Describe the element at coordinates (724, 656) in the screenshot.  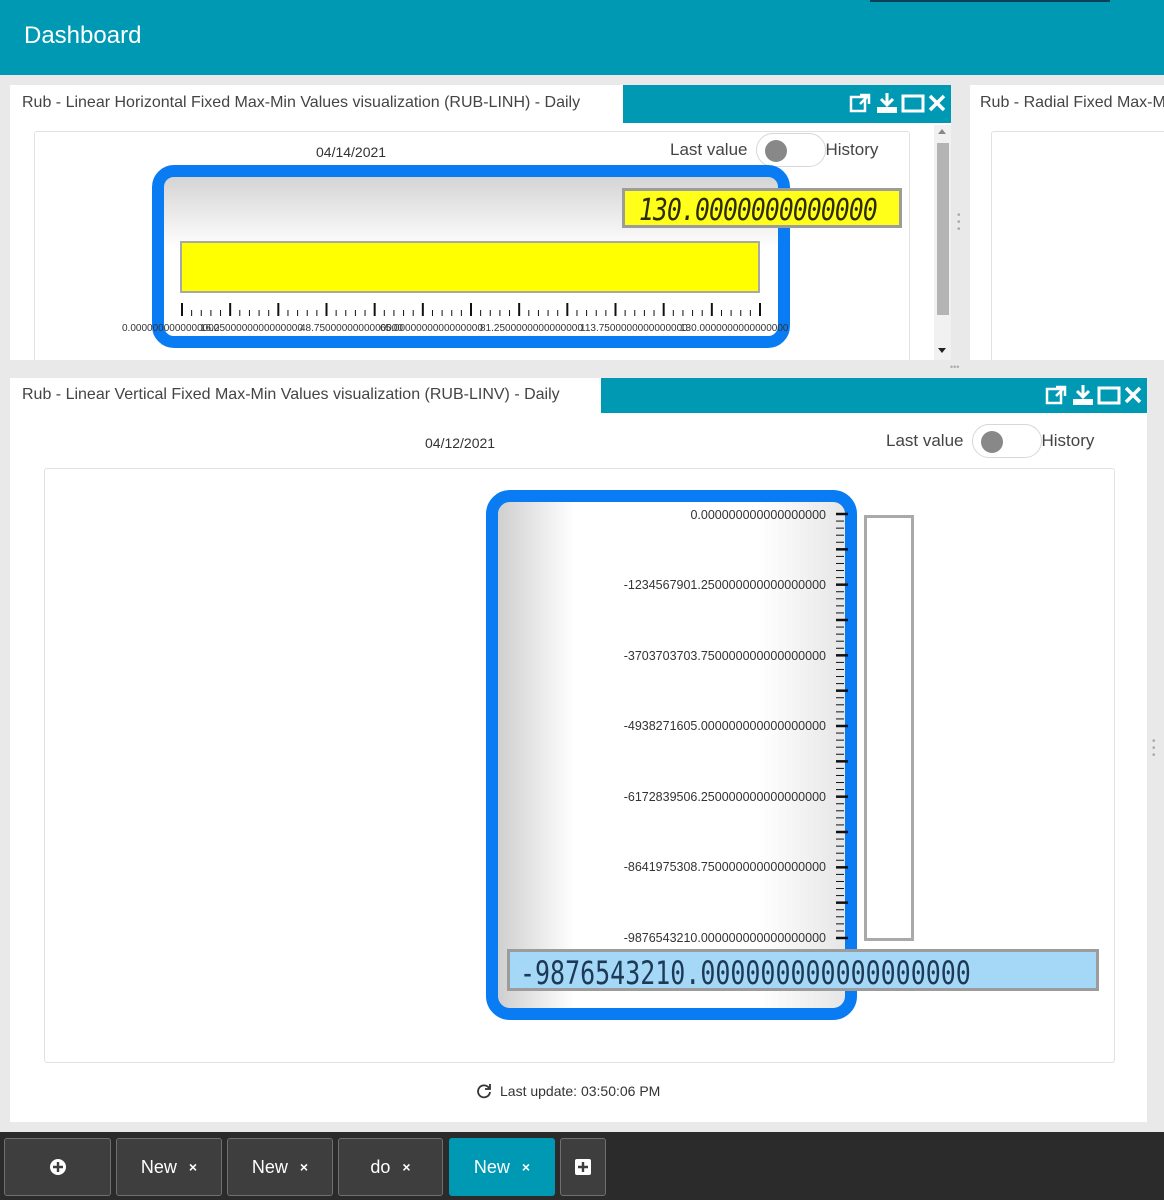
I see `scale-label: -3703703703.750000000000000000` at that location.